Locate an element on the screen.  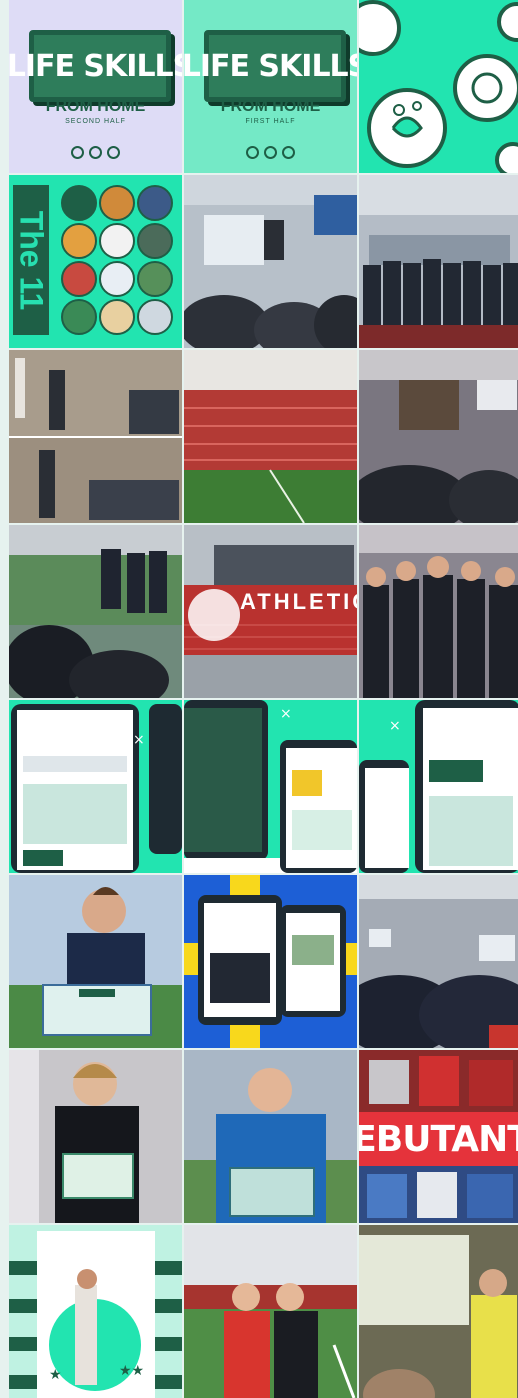
feed-tile-players-lineup is located at coordinates (438, 611).